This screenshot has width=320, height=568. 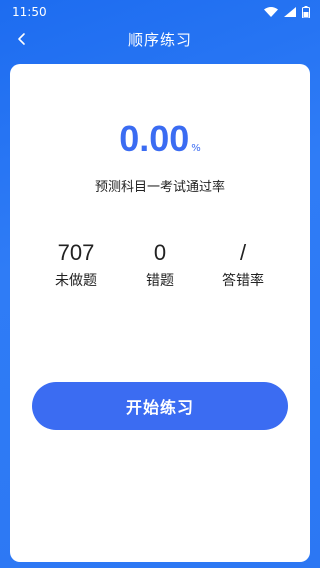 I want to click on app-bar: 顺序练习, so click(x=160, y=39).